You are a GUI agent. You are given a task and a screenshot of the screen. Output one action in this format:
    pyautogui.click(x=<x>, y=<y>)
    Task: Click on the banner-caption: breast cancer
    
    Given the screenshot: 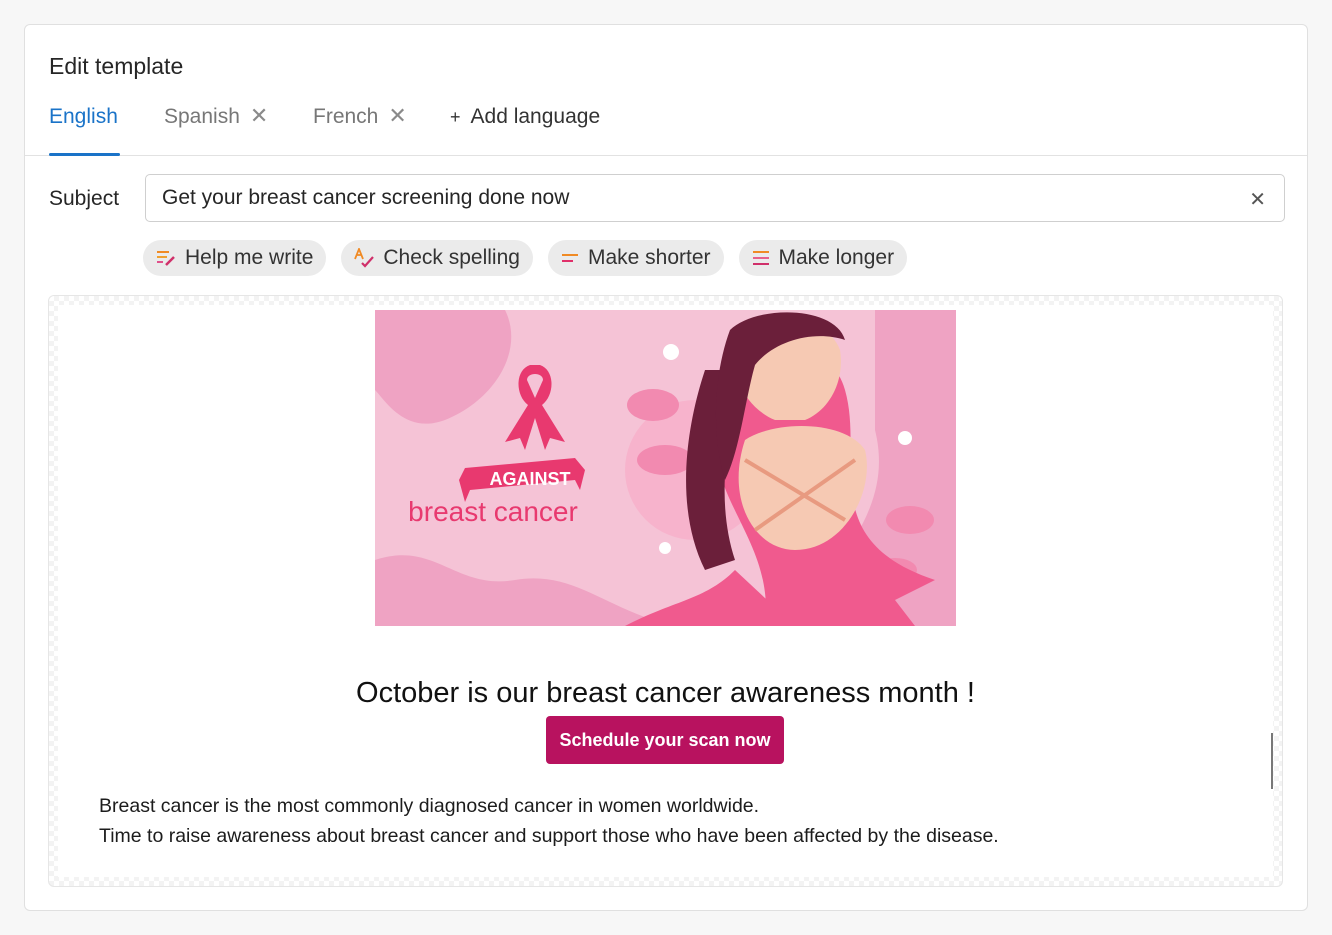 What is the action you would take?
    pyautogui.click(x=493, y=511)
    